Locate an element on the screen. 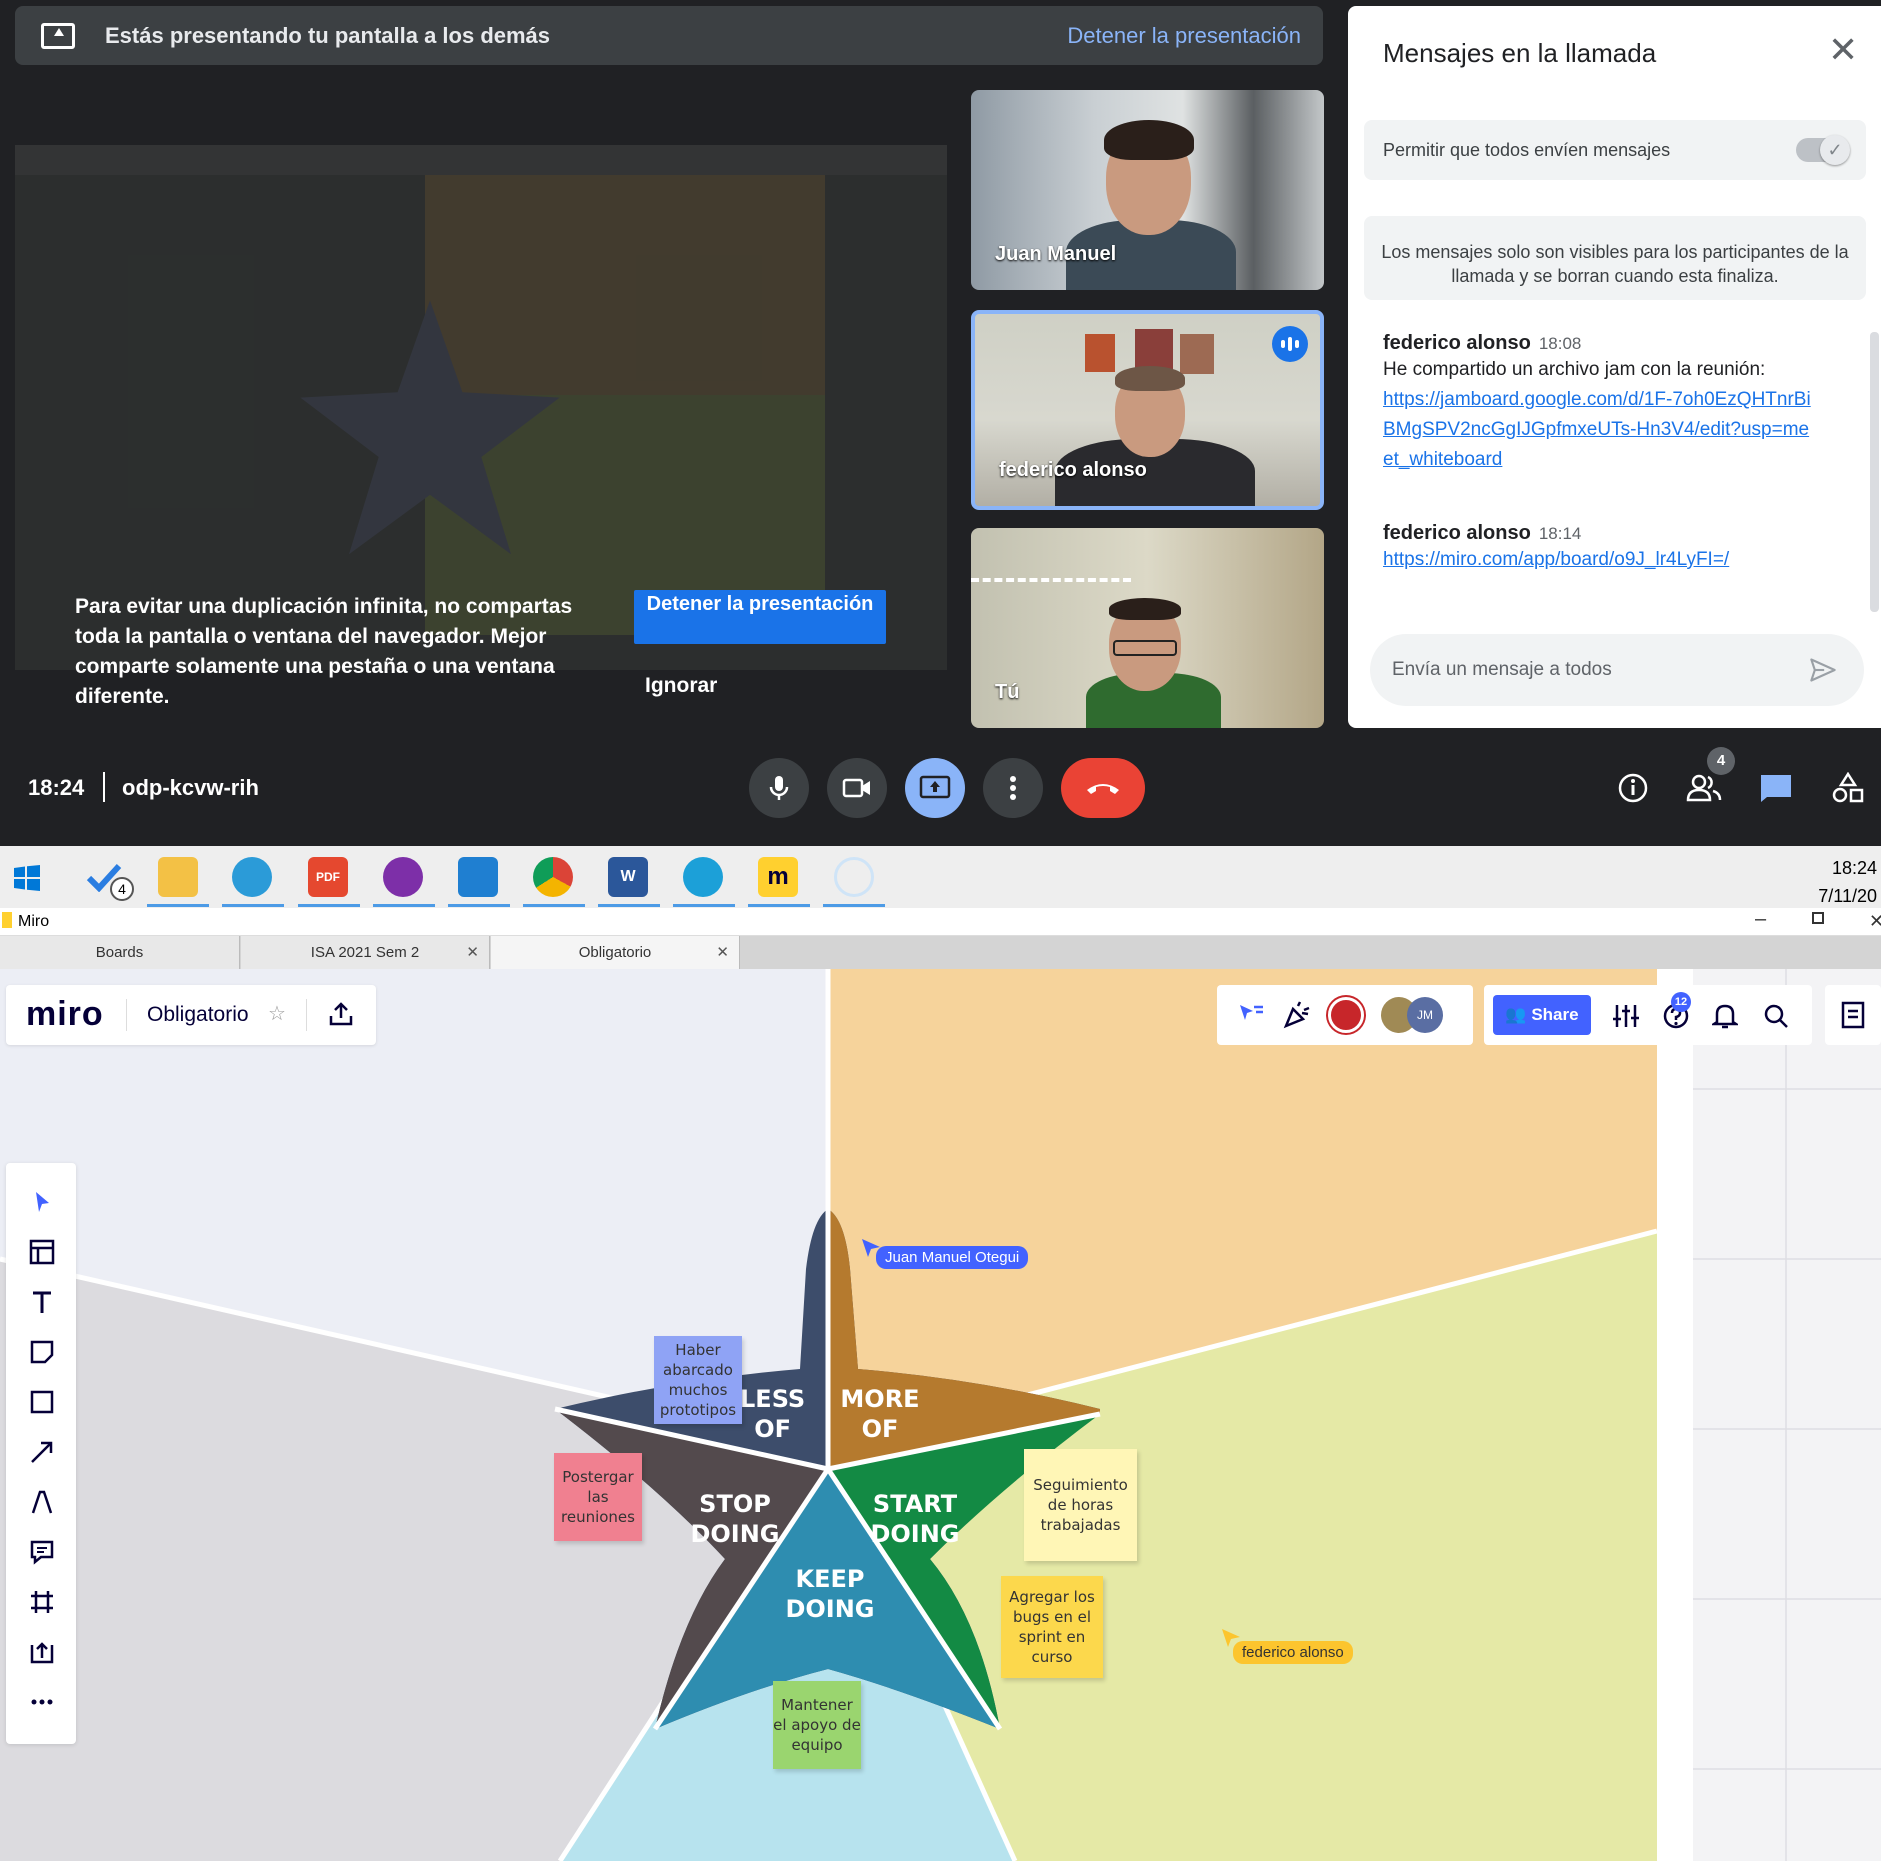 The height and width of the screenshot is (1861, 1881). text-tool-icon is located at coordinates (42, 1302).